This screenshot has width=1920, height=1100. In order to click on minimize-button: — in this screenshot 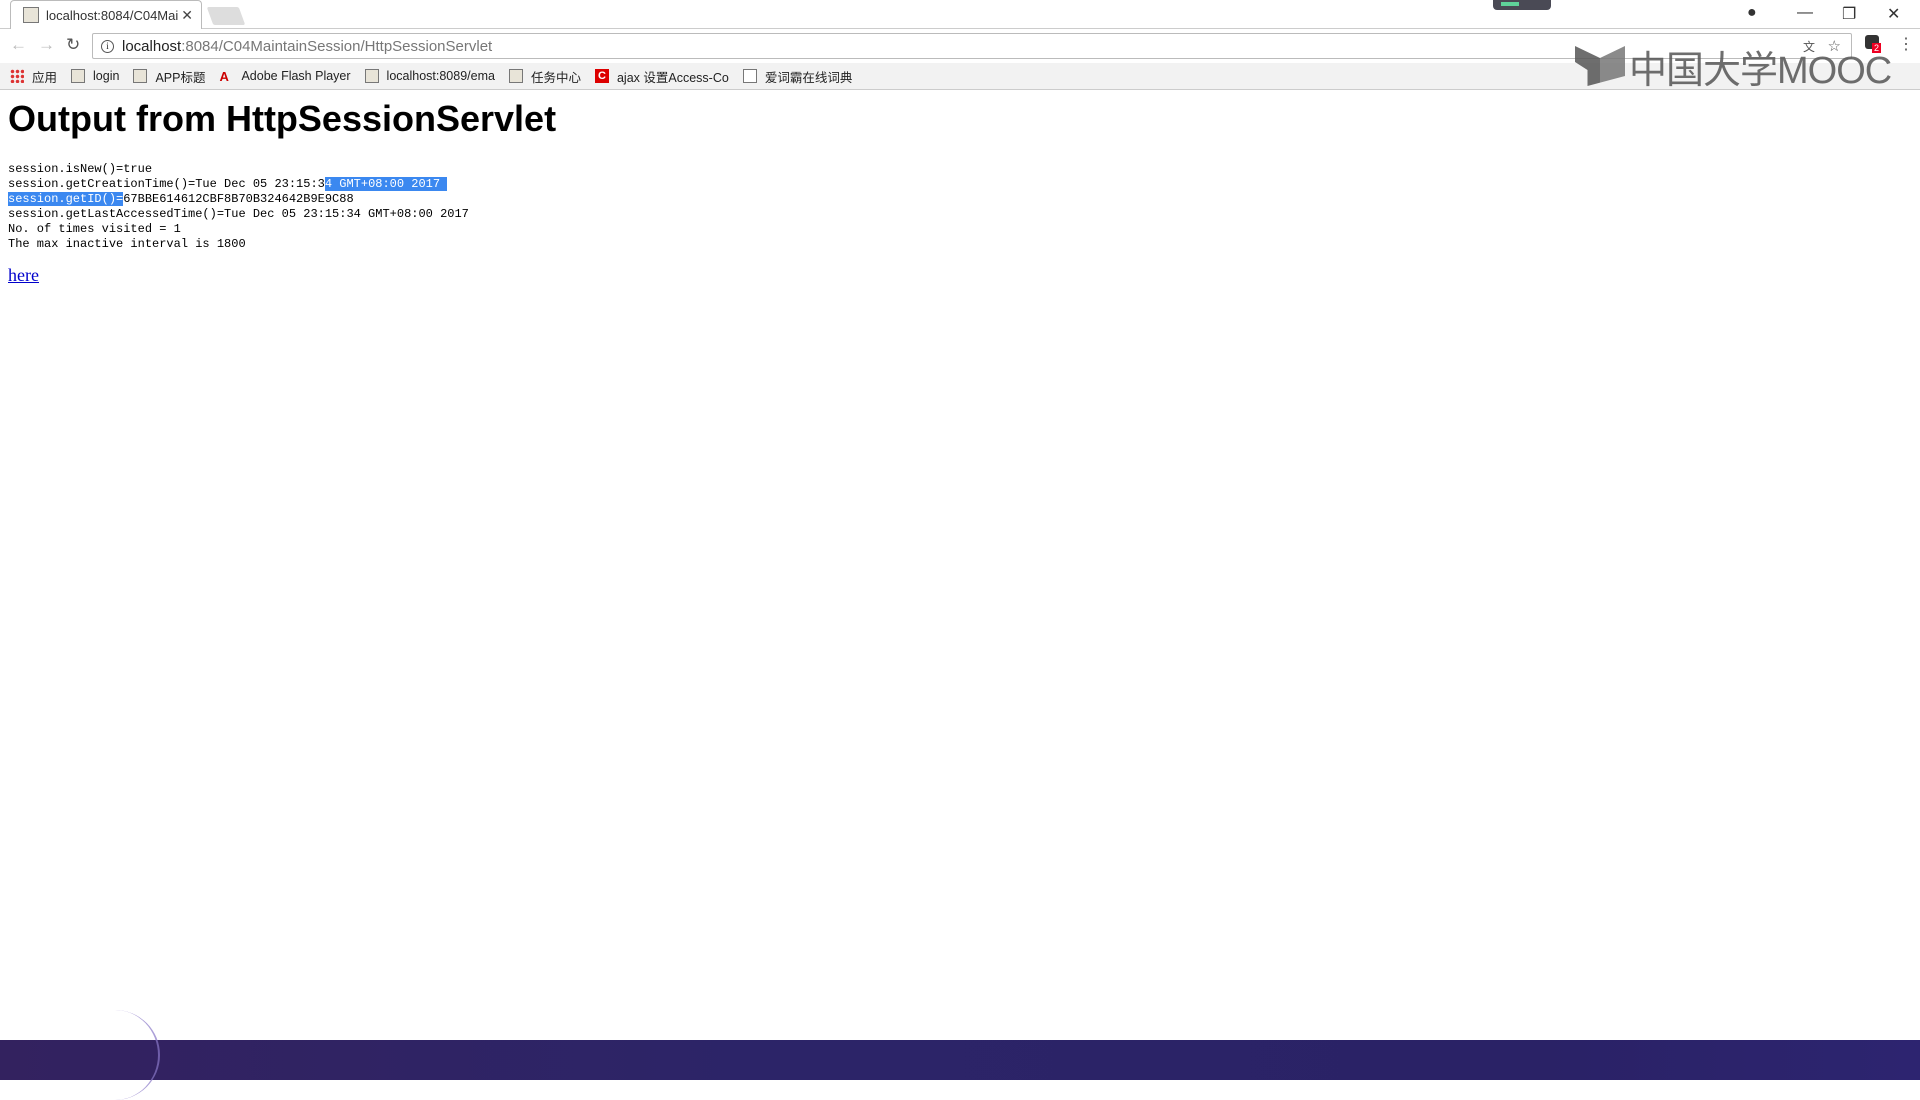, I will do `click(1805, 13)`.